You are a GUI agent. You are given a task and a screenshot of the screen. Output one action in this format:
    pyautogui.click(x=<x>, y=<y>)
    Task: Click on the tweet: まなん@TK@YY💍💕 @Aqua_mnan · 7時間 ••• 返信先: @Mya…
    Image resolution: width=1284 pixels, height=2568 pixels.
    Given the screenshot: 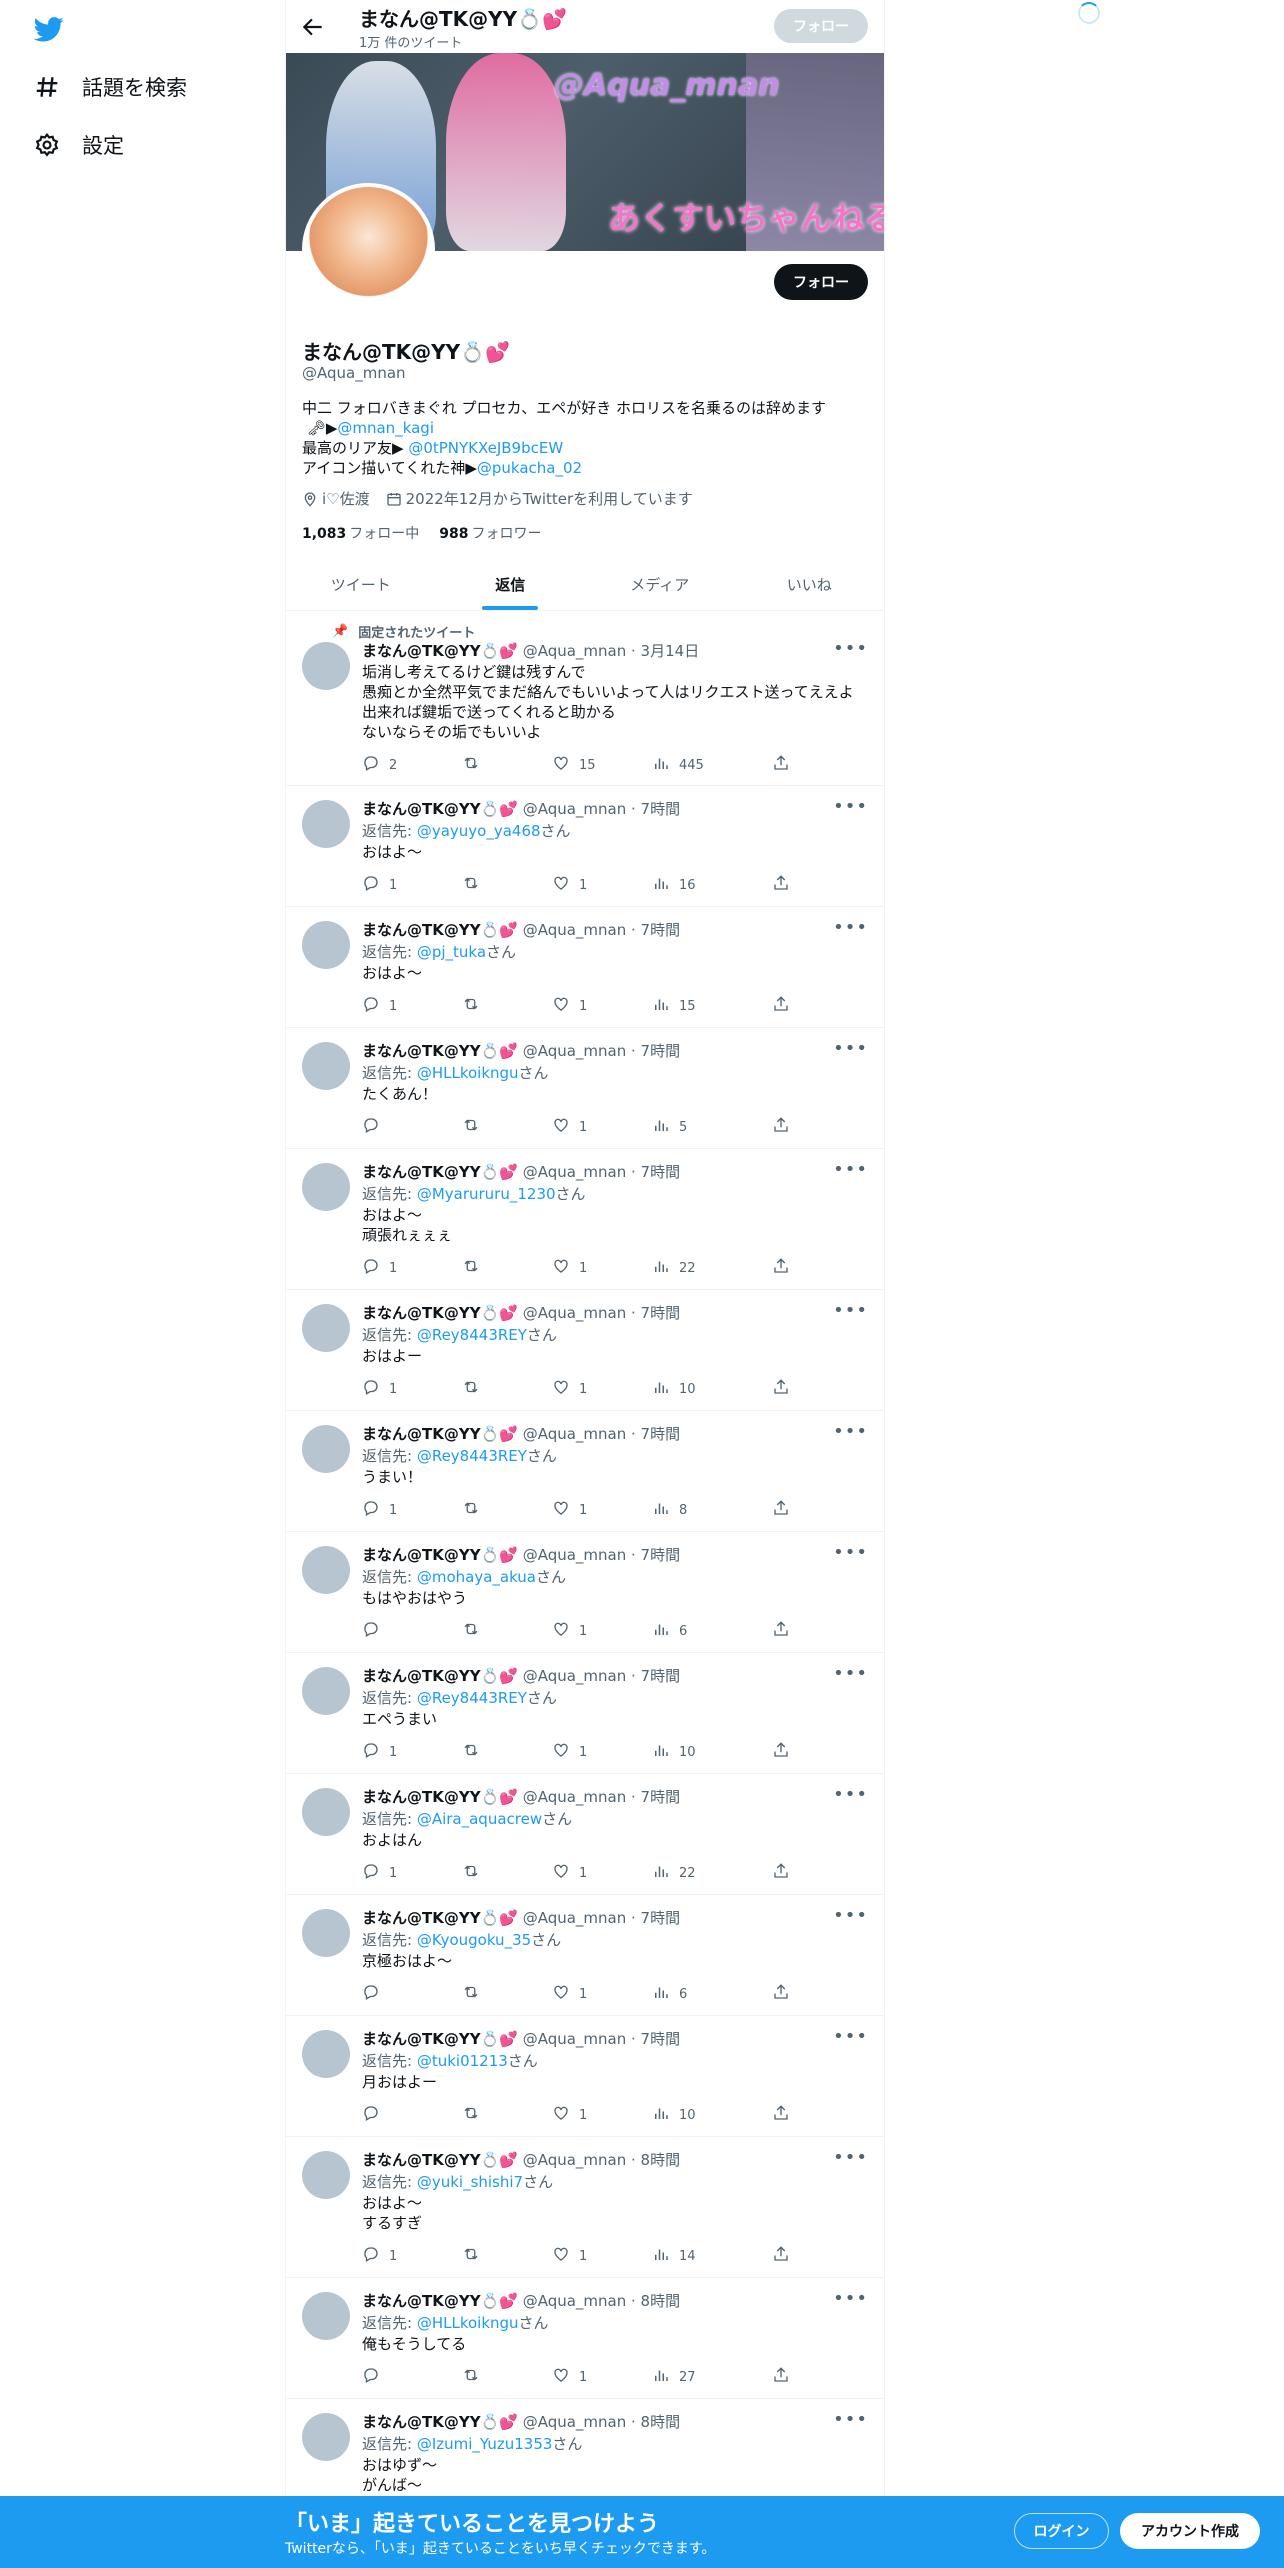 What is the action you would take?
    pyautogui.click(x=585, y=1219)
    